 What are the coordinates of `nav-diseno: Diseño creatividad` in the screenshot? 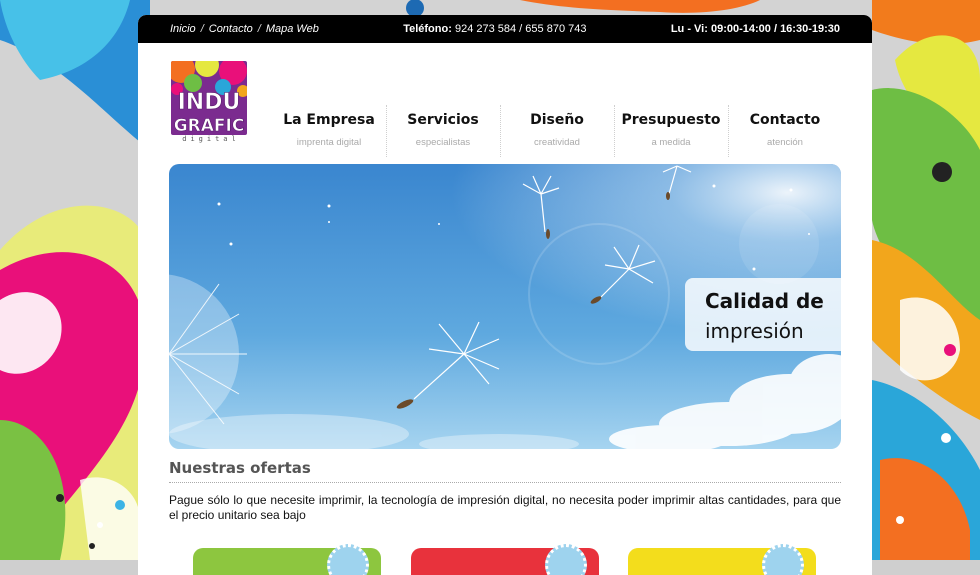 It's located at (557, 131).